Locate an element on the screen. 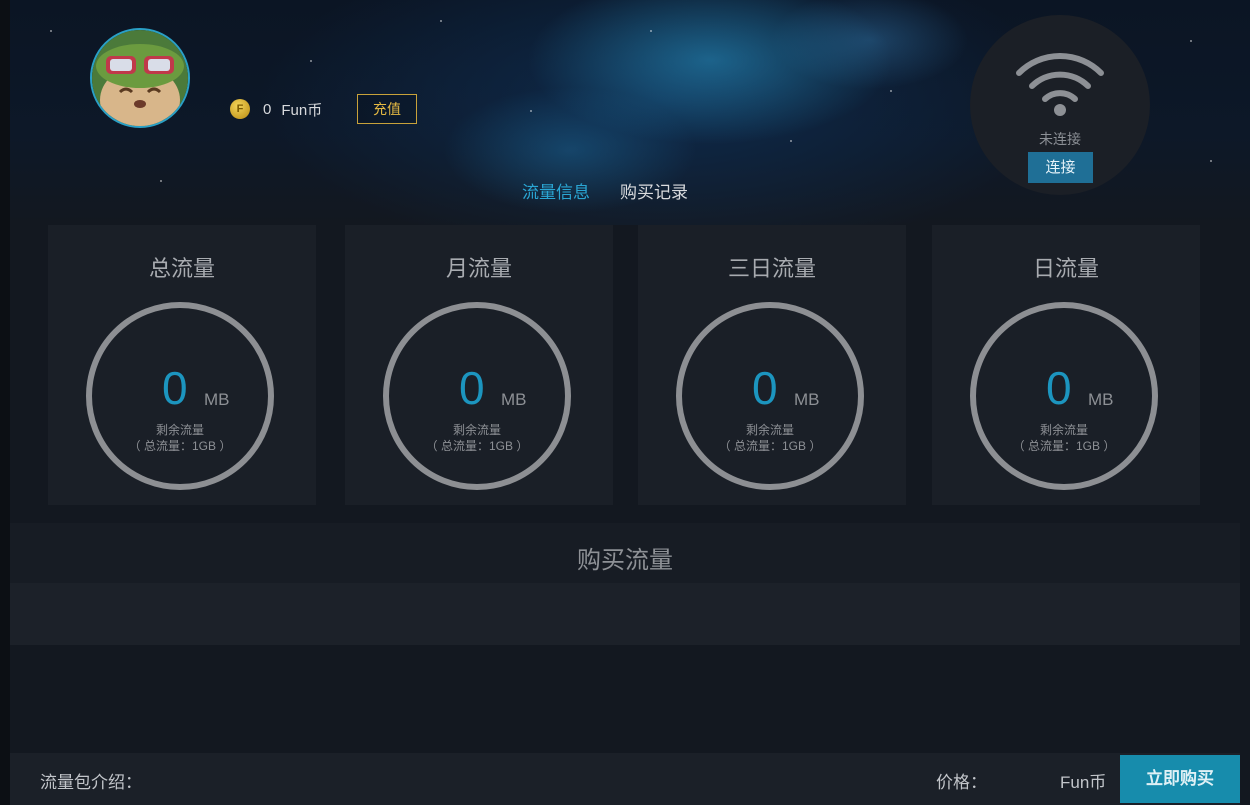  tab-bar: 流量信息 购买记录 is located at coordinates (605, 190).